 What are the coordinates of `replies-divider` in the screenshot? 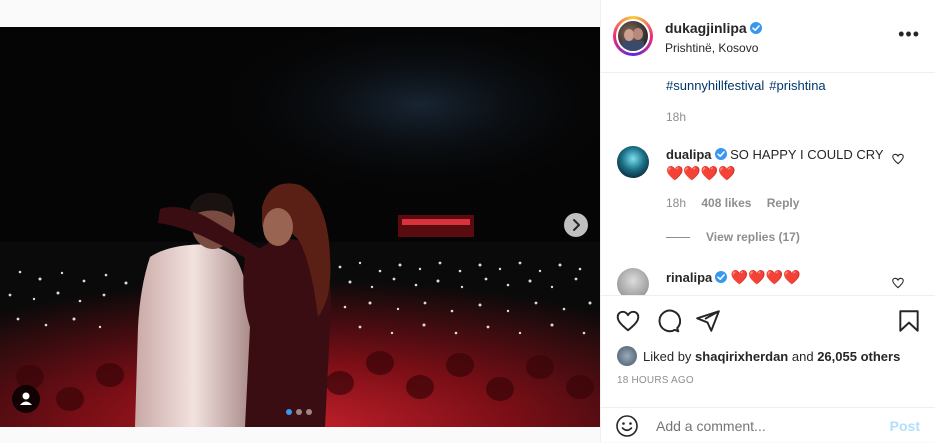 It's located at (678, 238).